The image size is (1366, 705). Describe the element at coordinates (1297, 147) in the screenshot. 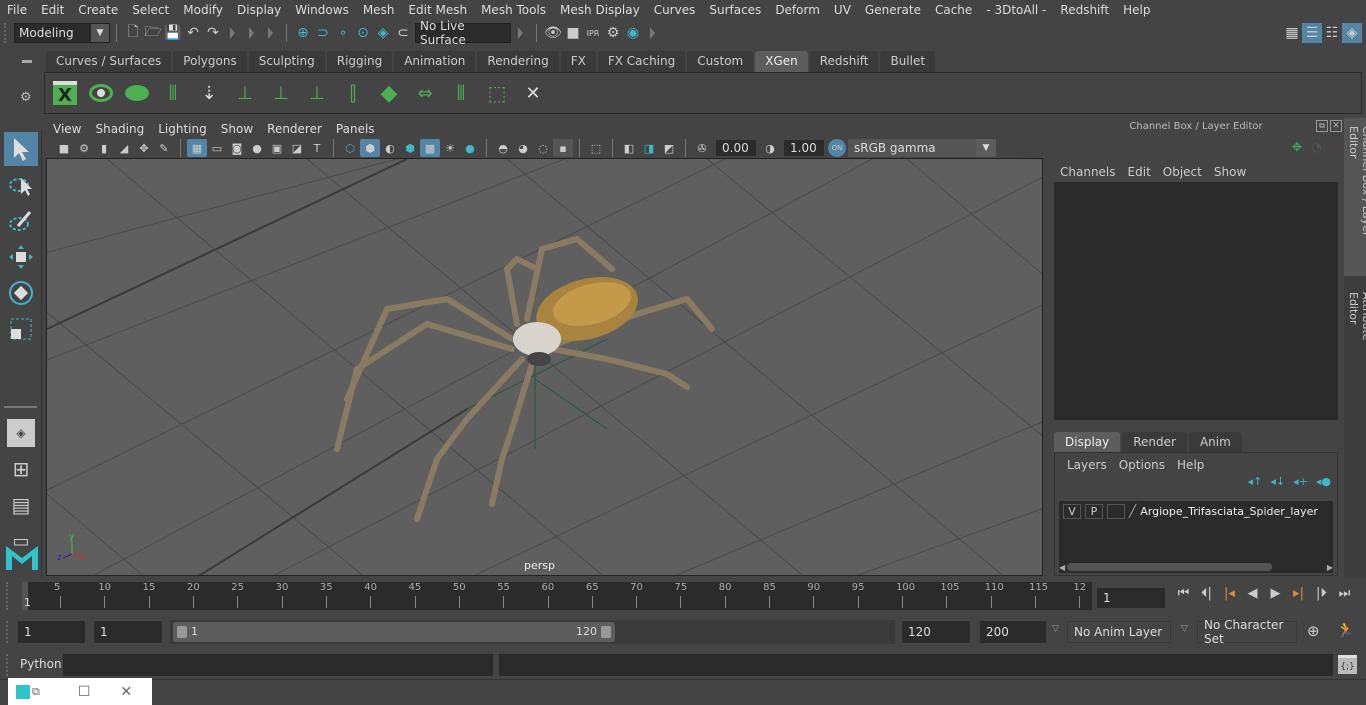

I see `manipulator-icon: ✥` at that location.